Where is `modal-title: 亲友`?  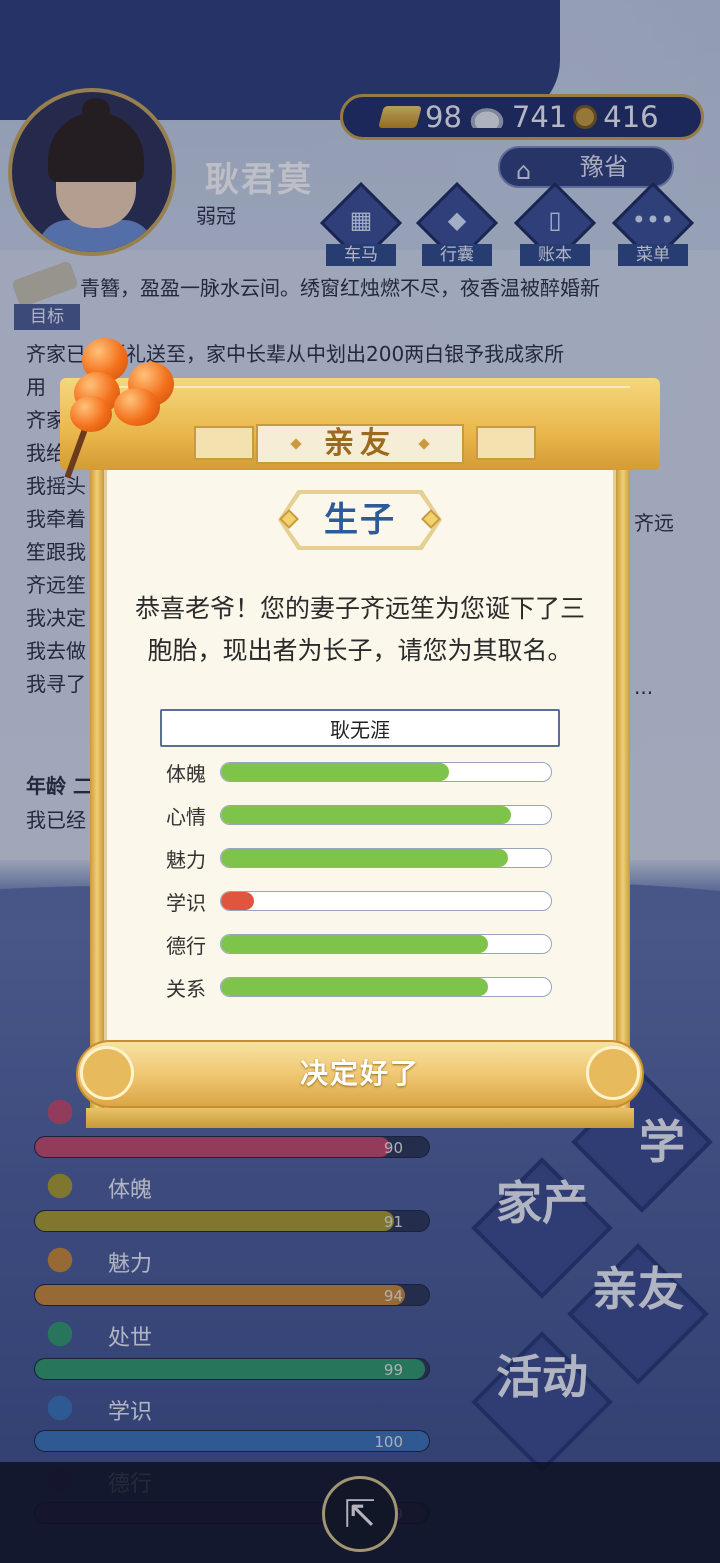
modal-title: 亲友 is located at coordinates (360, 443).